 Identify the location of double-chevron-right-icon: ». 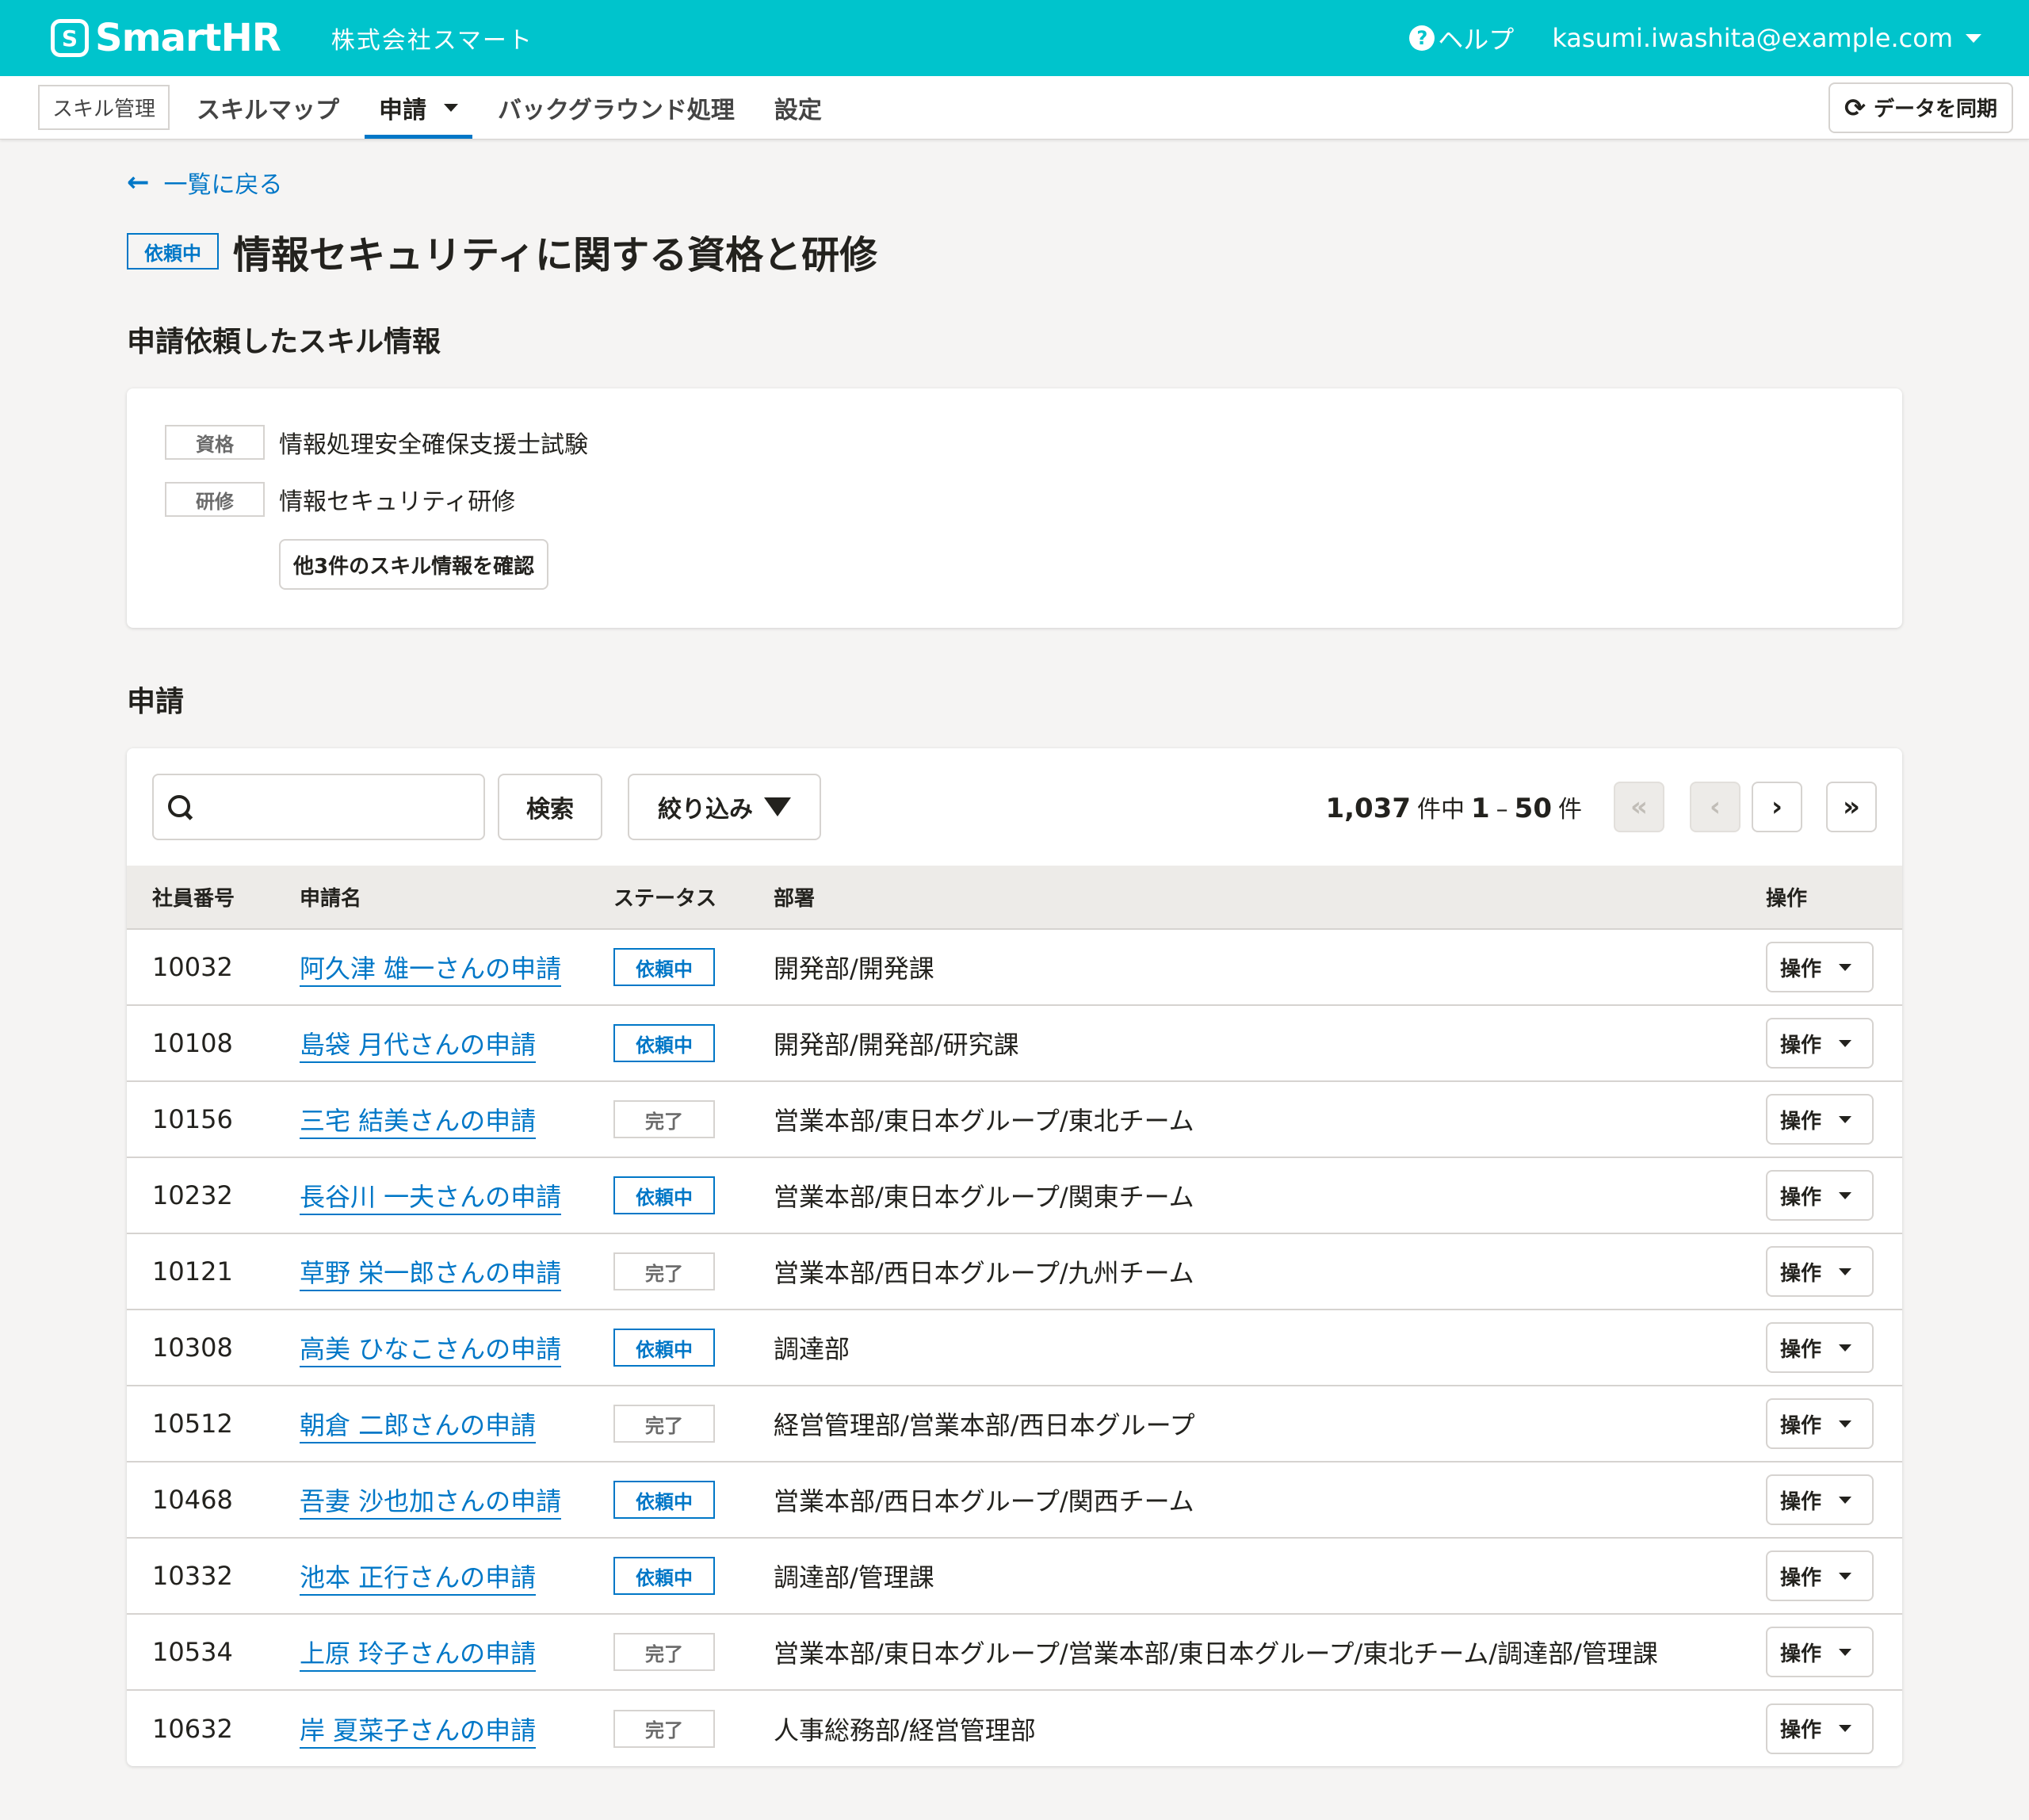
(1851, 807).